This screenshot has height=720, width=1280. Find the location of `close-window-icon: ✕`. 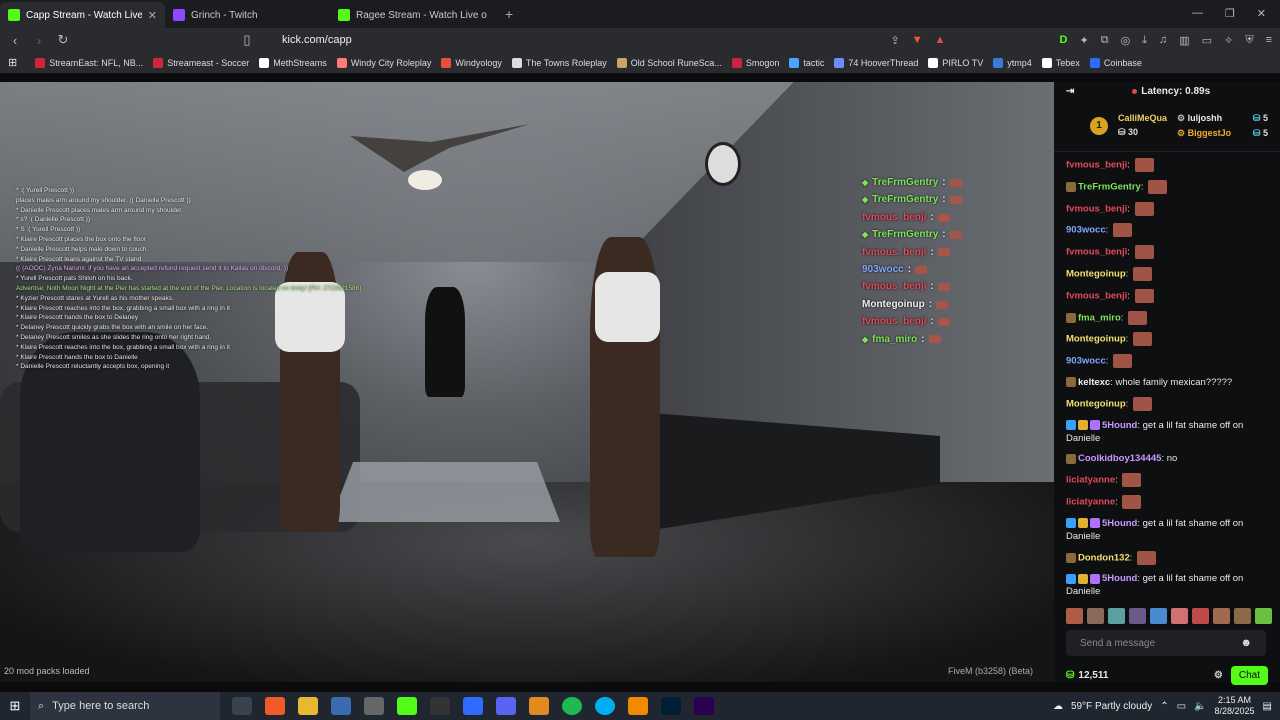

close-window-icon: ✕ is located at coordinates (1261, 13).